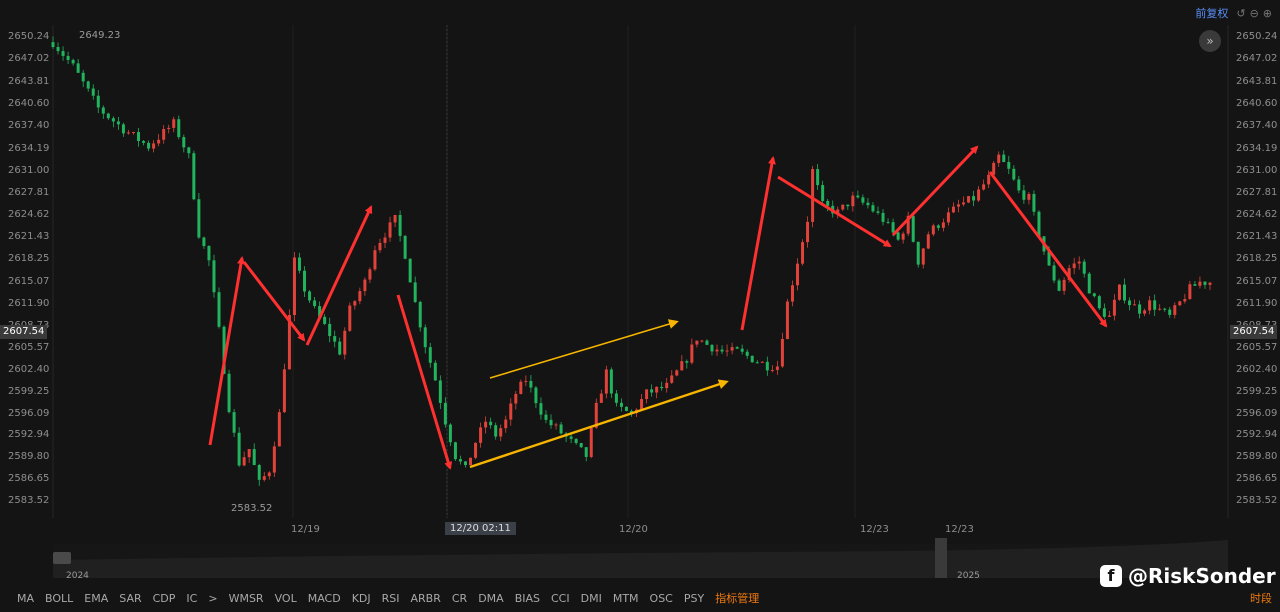  What do you see at coordinates (246, 598) in the screenshot?
I see `indicator-wmsr: WMSR` at bounding box center [246, 598].